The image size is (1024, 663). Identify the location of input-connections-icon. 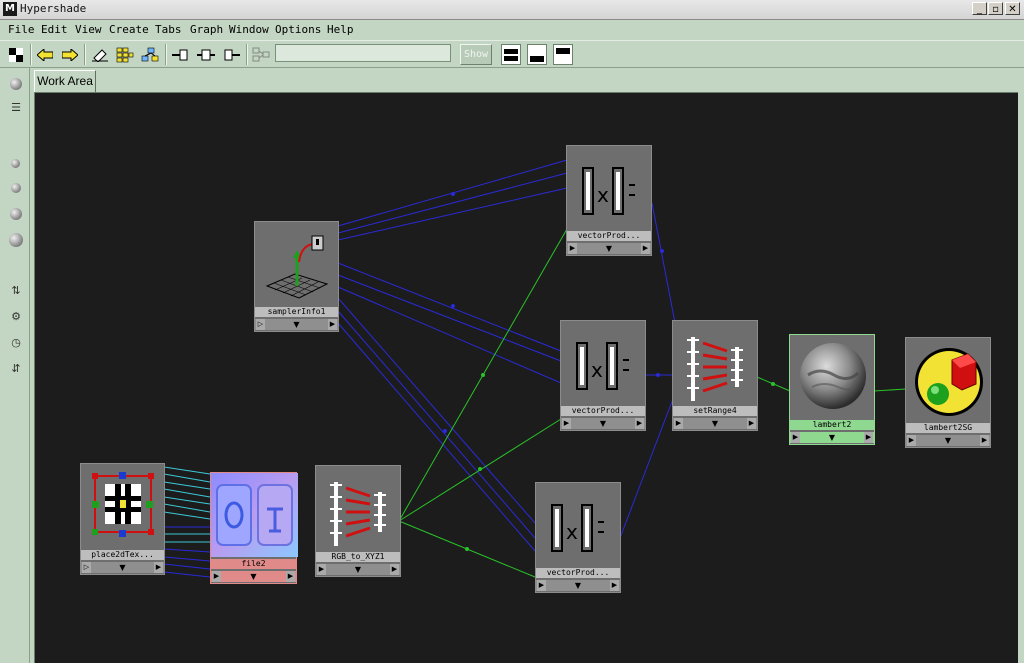
(180, 54).